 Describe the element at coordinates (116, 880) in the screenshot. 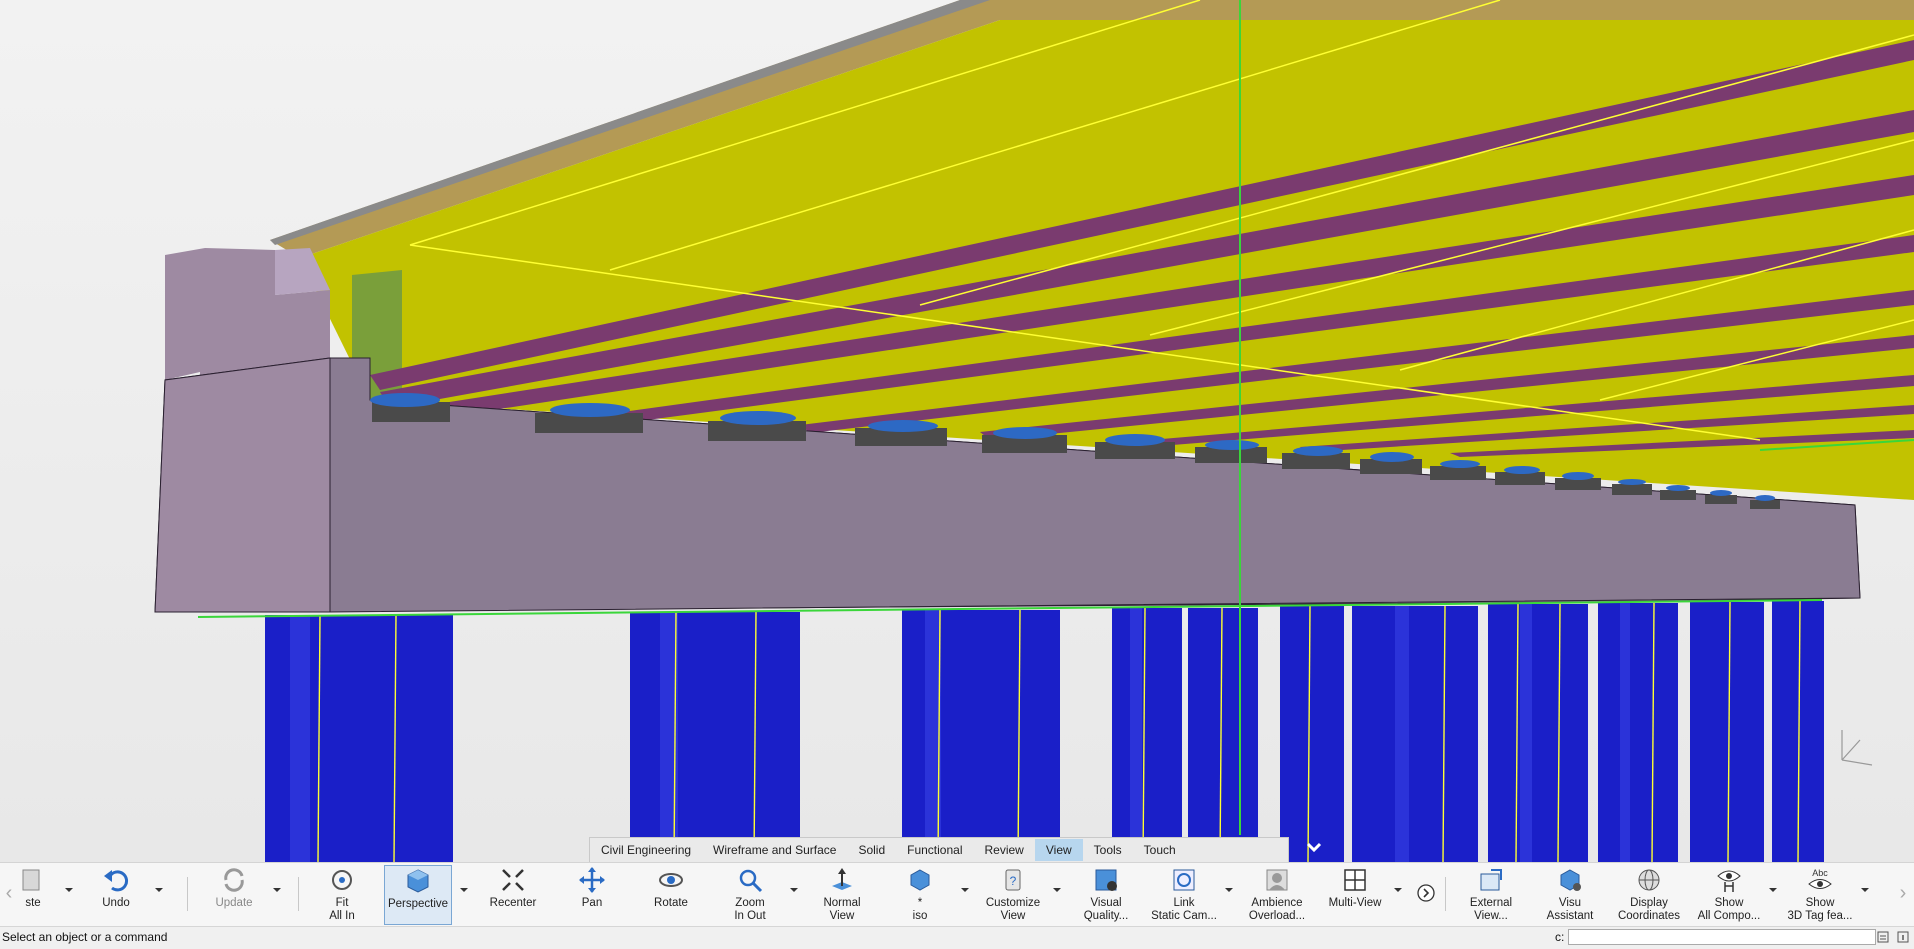

I see `undo-icon` at that location.